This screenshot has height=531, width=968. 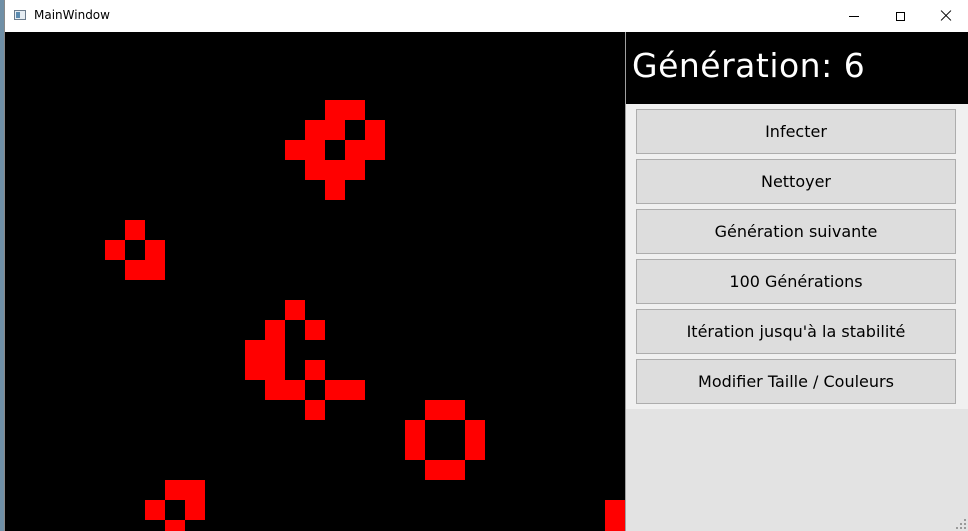 I want to click on clean-button: Nettoyer, so click(x=796, y=181).